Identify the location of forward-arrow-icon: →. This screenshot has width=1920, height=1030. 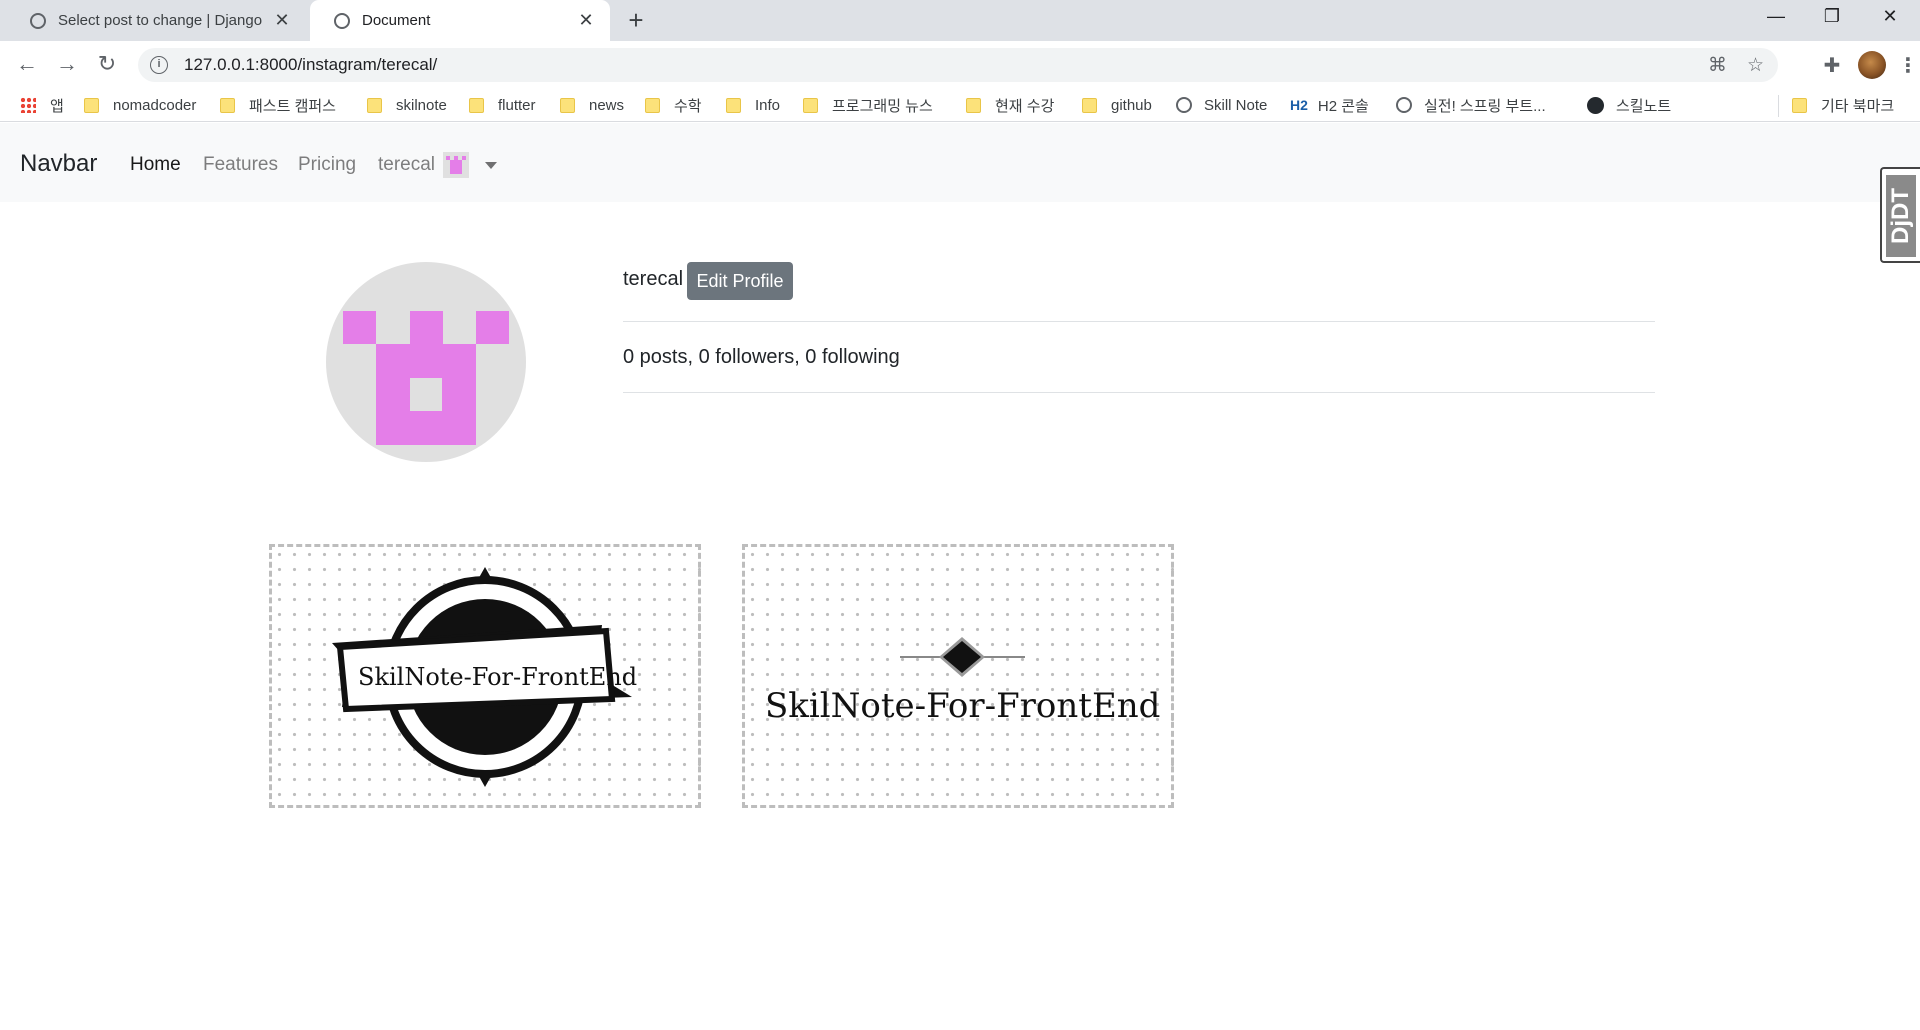
(67, 65).